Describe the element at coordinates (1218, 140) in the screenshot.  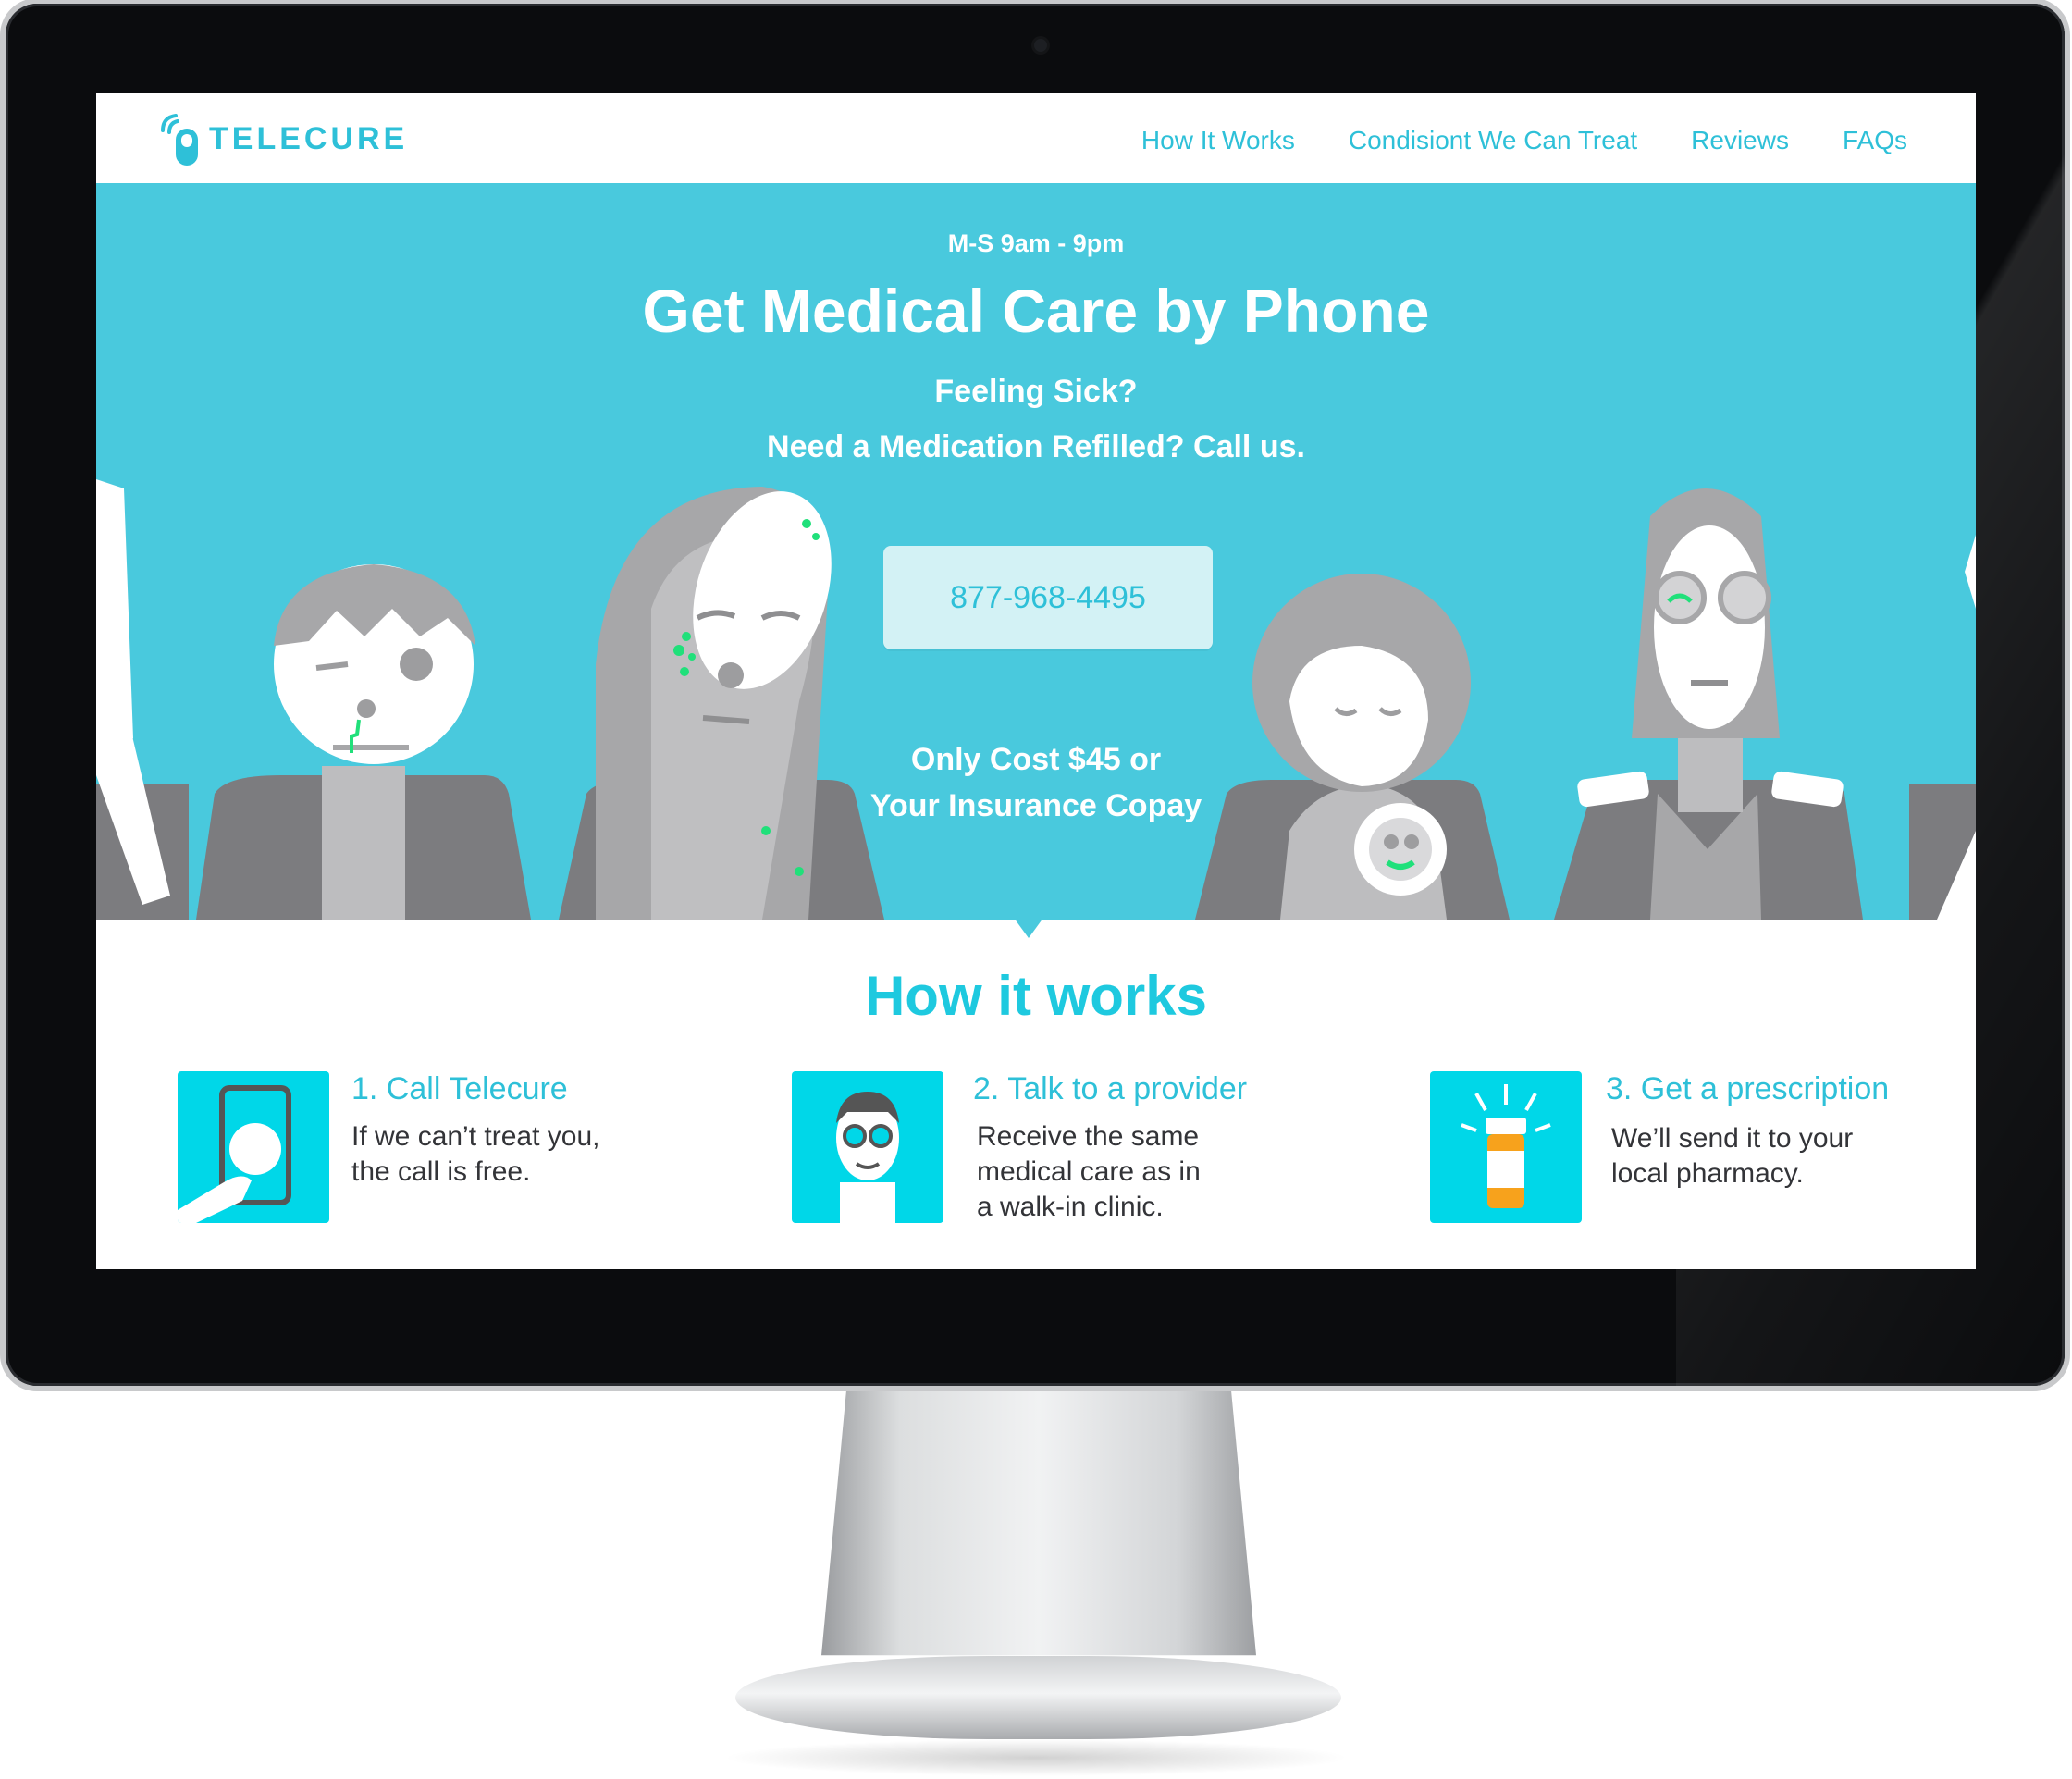
I see `nav-how-it-works: How It Works` at that location.